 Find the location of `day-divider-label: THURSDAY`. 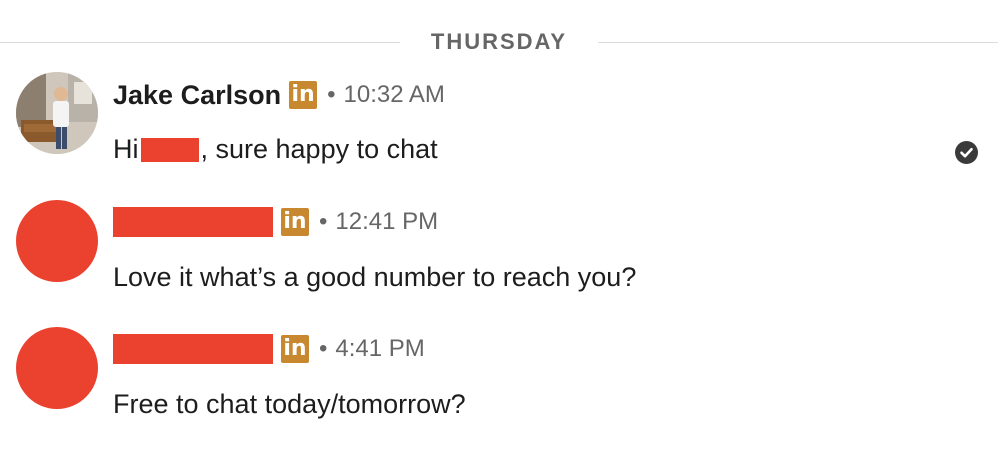

day-divider-label: THURSDAY is located at coordinates (499, 41).